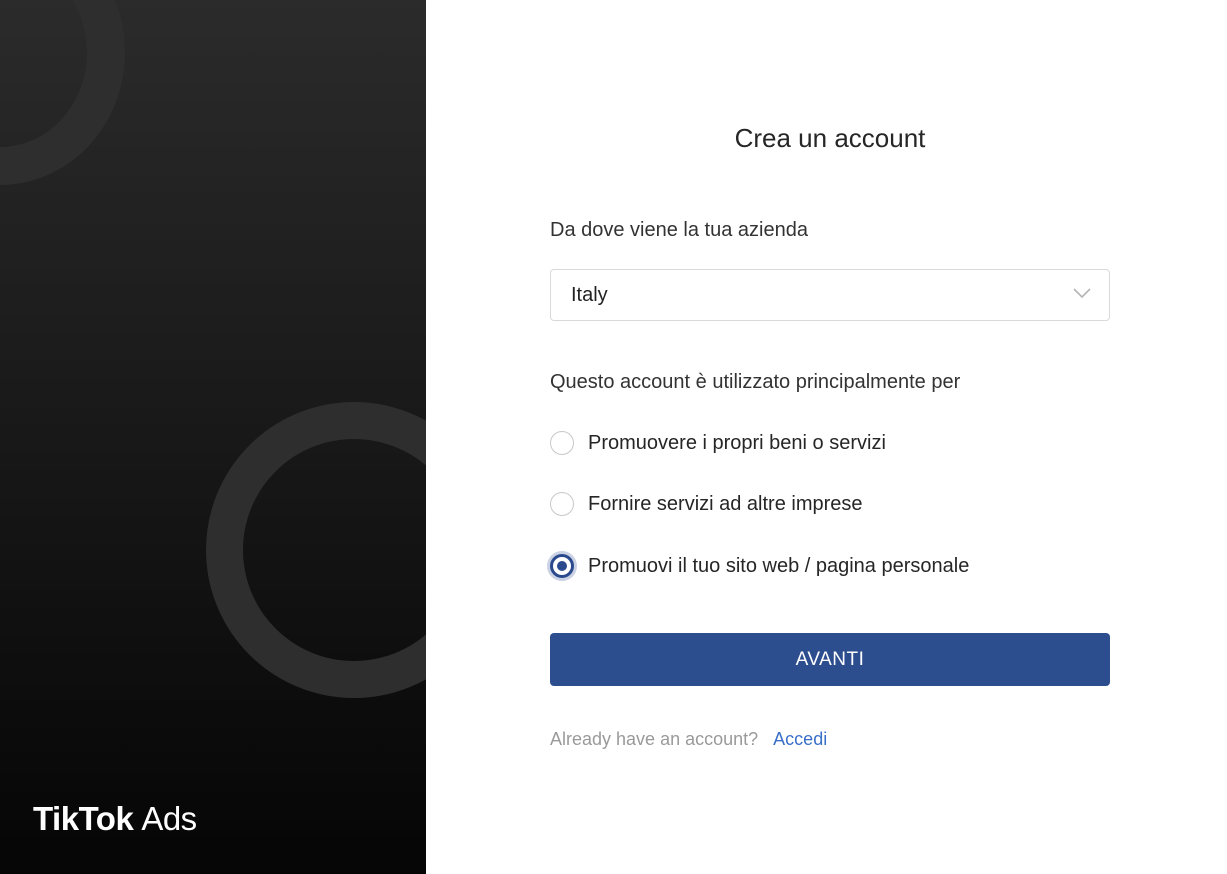 This screenshot has width=1227, height=874. I want to click on login-prompt-text: Already have an account?, so click(654, 739).